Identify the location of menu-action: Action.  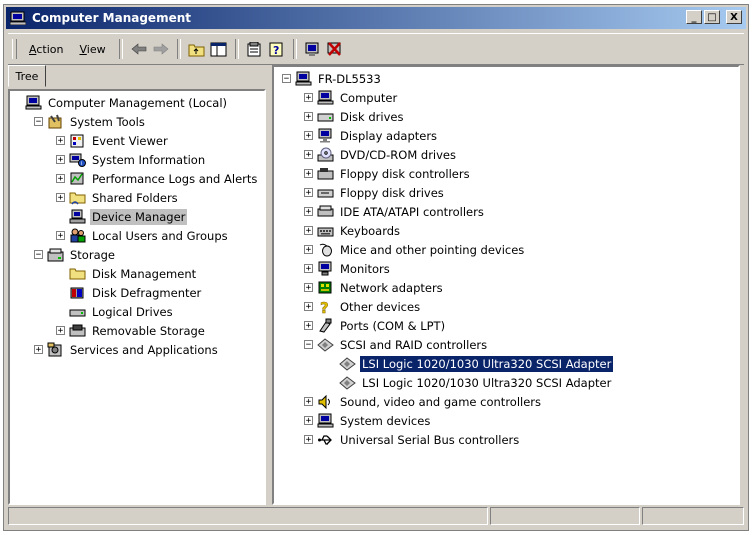
(46, 49).